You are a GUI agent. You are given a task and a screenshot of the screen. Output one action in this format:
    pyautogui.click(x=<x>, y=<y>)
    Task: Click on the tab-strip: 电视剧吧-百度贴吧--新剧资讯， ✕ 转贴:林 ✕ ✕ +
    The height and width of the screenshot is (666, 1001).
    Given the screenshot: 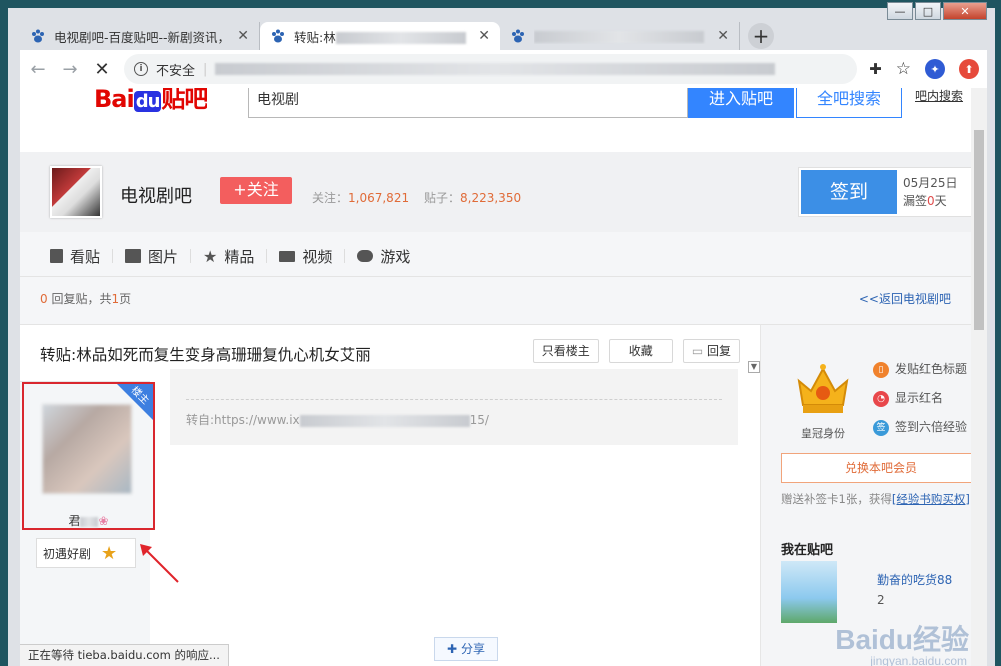 What is the action you would take?
    pyautogui.click(x=397, y=35)
    